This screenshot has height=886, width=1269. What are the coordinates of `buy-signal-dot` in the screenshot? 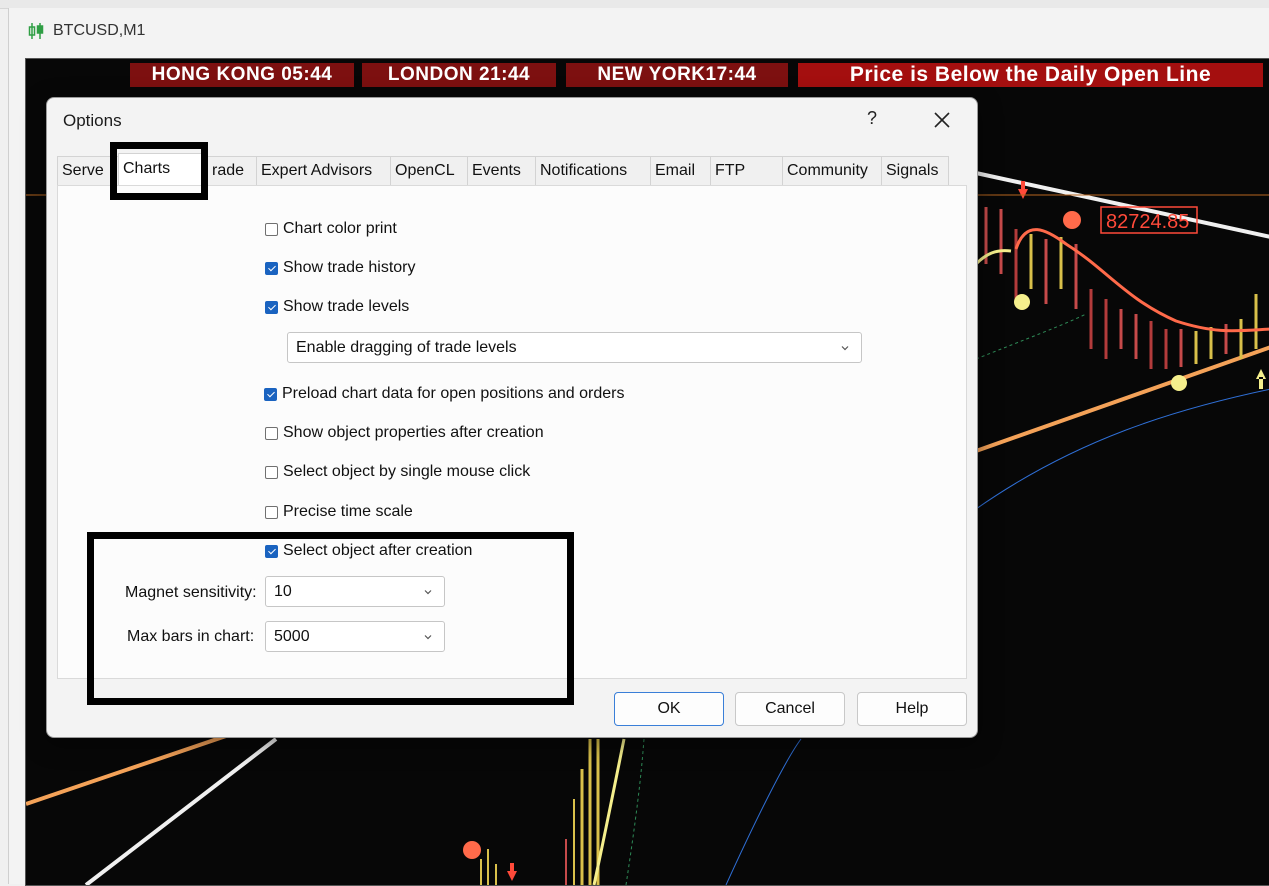 It's located at (1022, 302).